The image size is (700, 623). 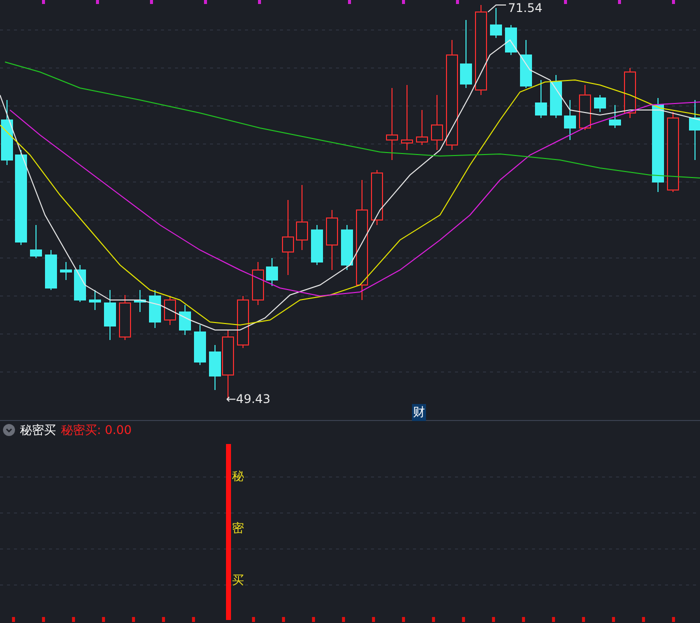 I want to click on low-price-label: ←49.43, so click(x=248, y=399).